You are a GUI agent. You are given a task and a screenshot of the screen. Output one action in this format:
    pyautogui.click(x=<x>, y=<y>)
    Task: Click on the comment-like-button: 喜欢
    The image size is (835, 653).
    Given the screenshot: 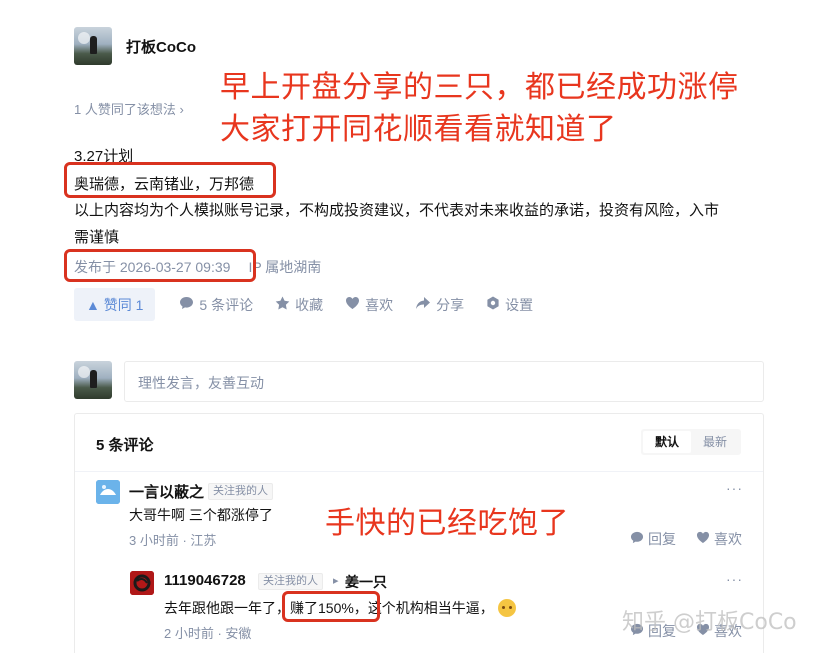 What is the action you would take?
    pyautogui.click(x=719, y=539)
    